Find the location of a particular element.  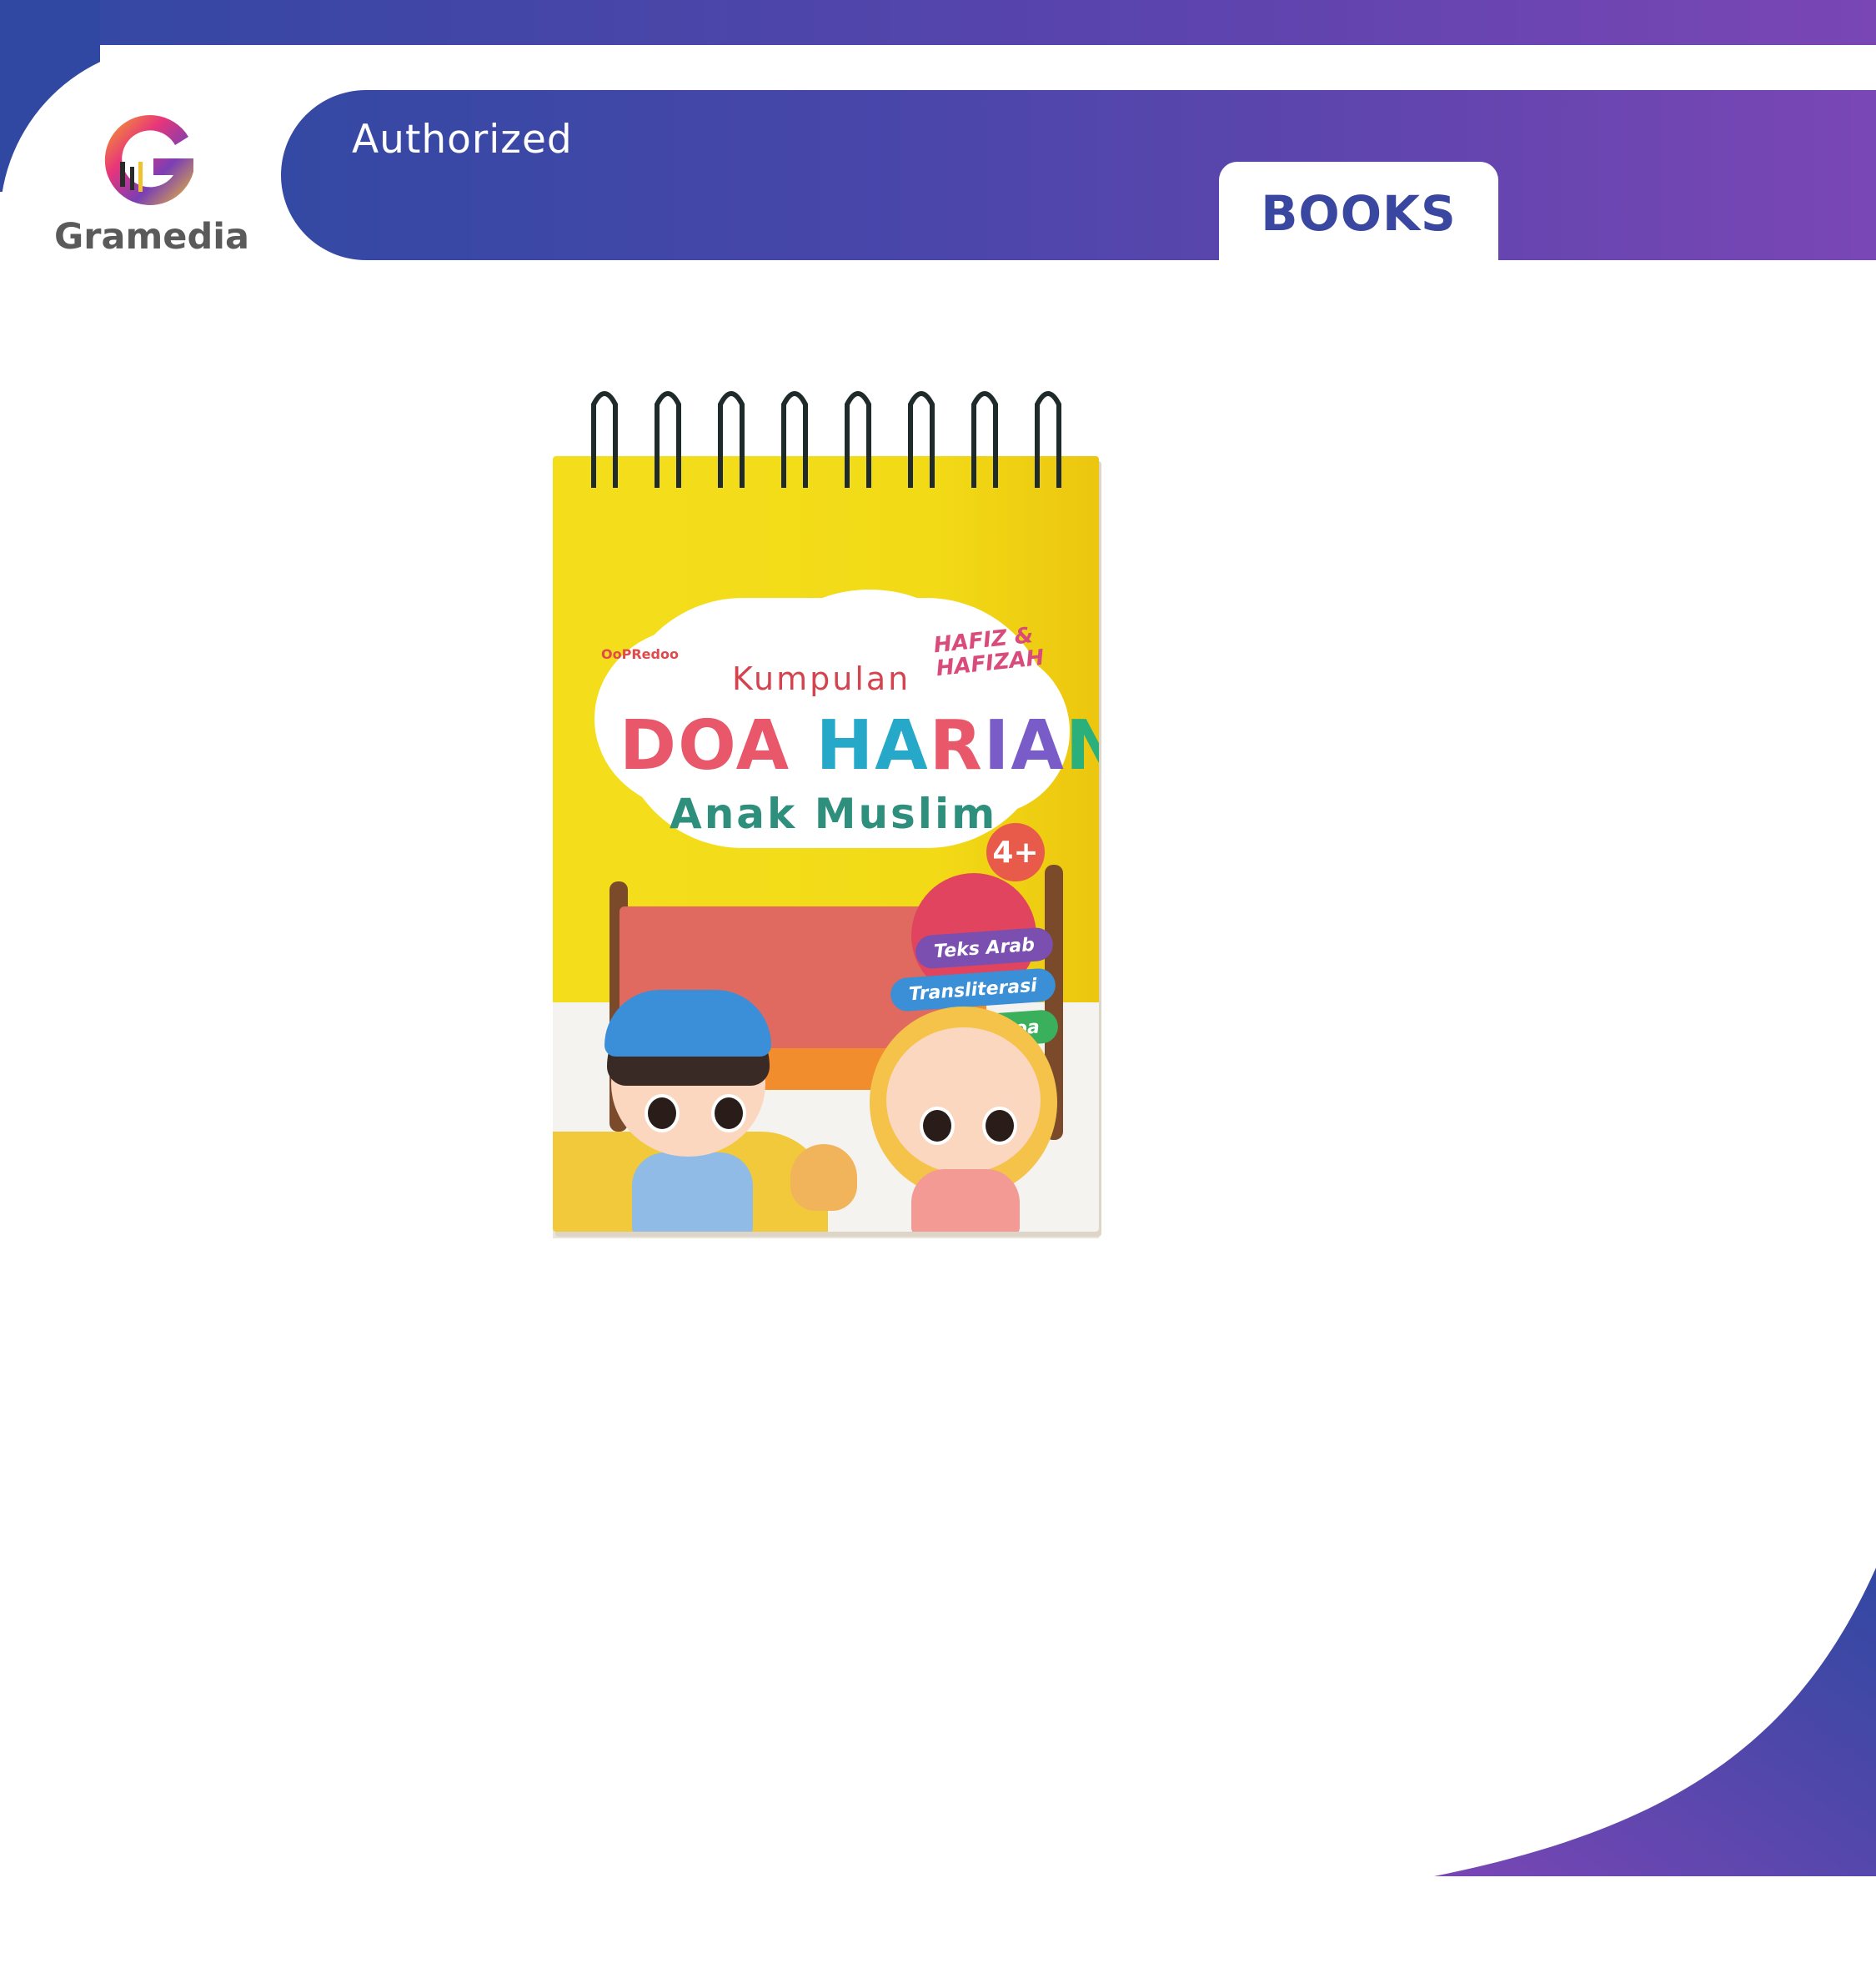

corner-swoosh is located at coordinates (1655, 1722).